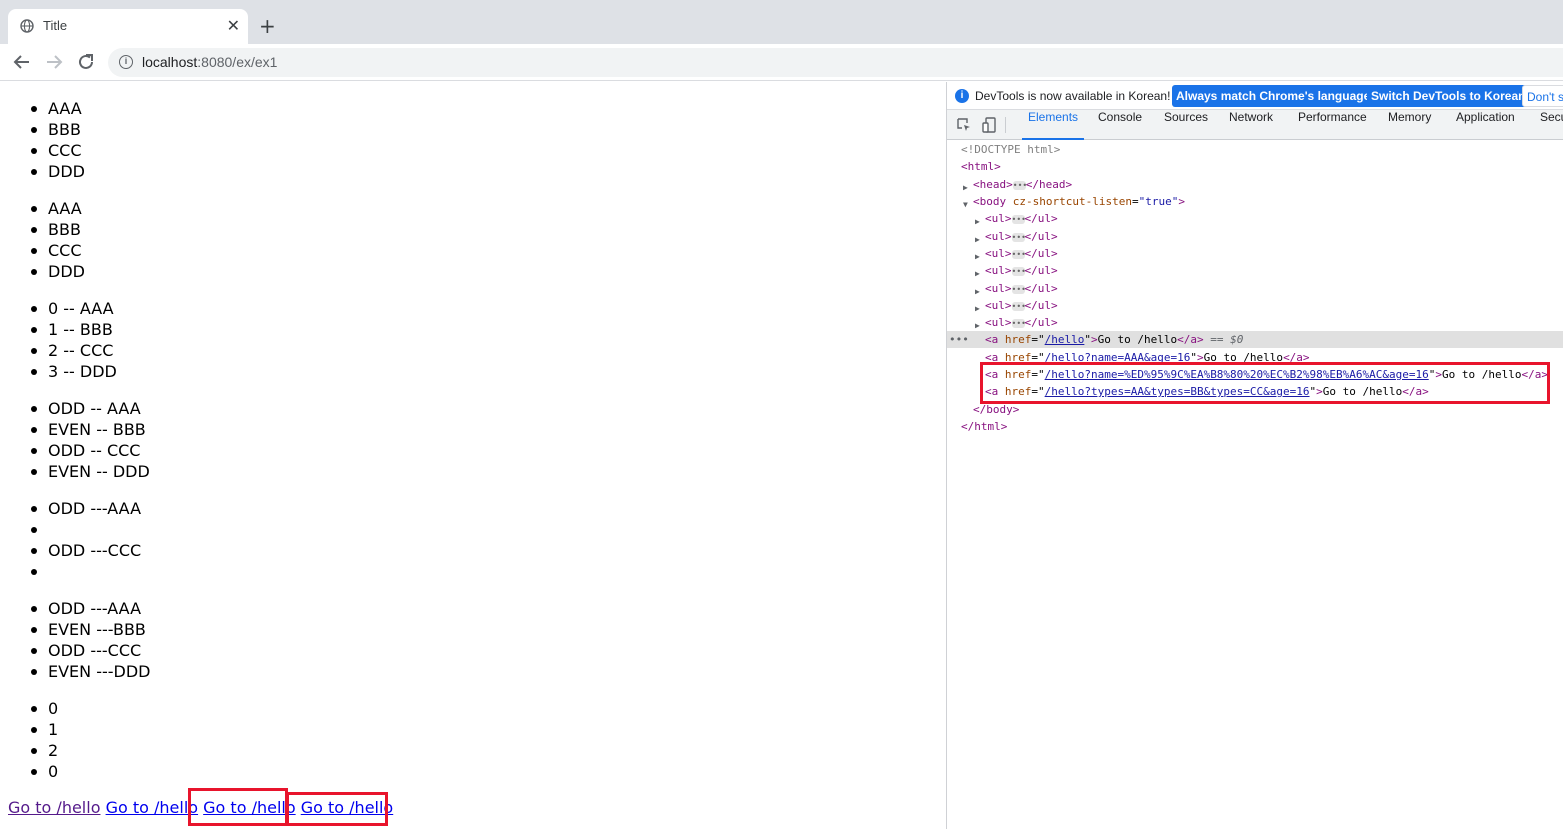 The width and height of the screenshot is (1563, 829). I want to click on dom-line-head: ▶ <head>•••</head>, so click(1262, 184).